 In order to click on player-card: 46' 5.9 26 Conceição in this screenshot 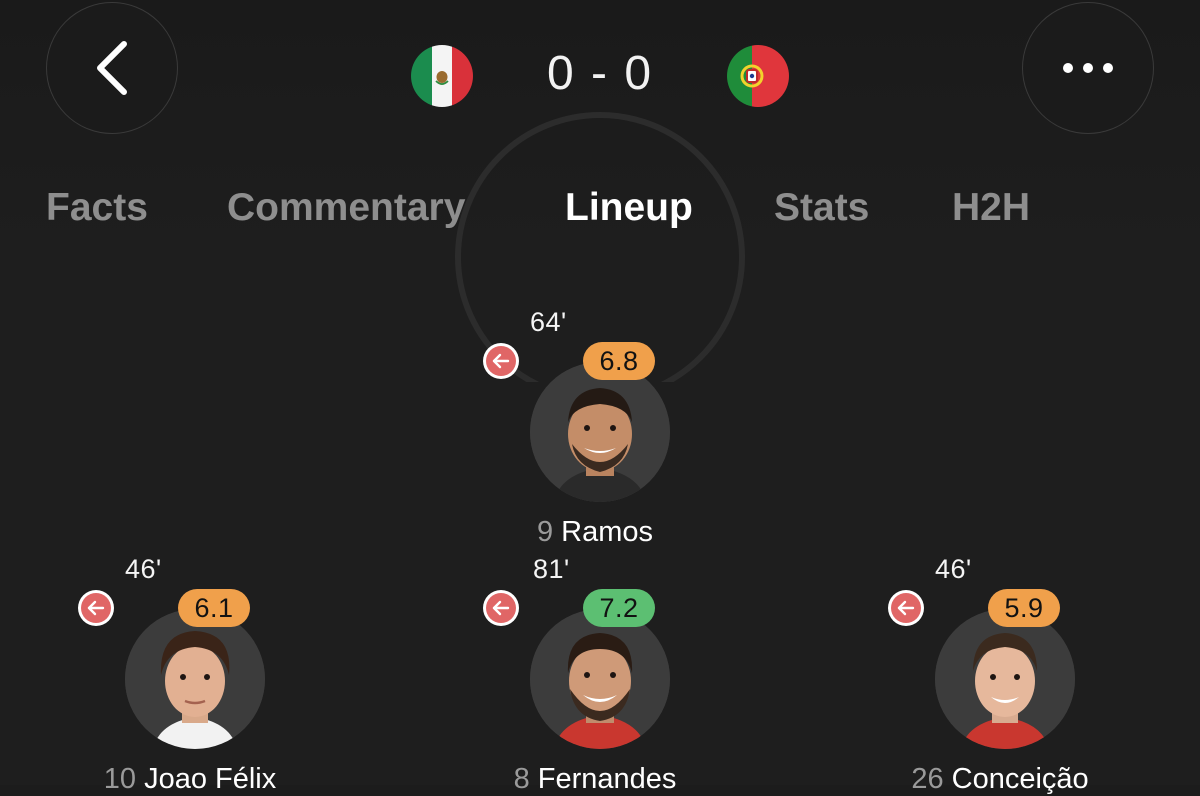, I will do `click(1000, 673)`.